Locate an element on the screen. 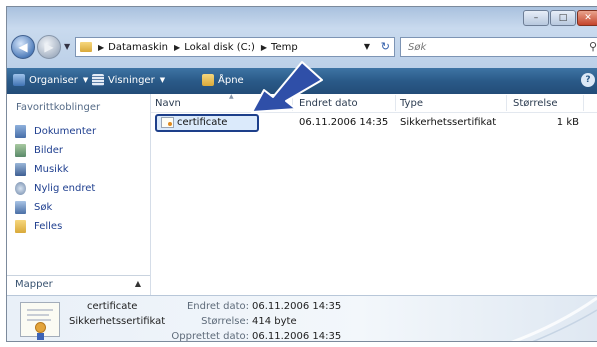 Image resolution: width=597 pixels, height=347 pixels. minimize-button: – is located at coordinates (536, 18).